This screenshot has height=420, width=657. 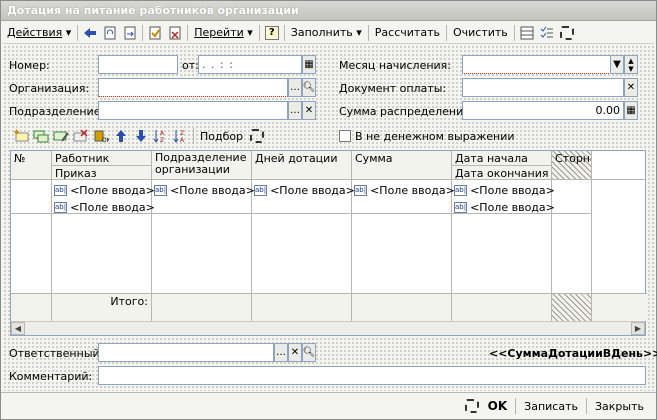 I want to click on column-header-date-end: Дата окончания, so click(x=502, y=173).